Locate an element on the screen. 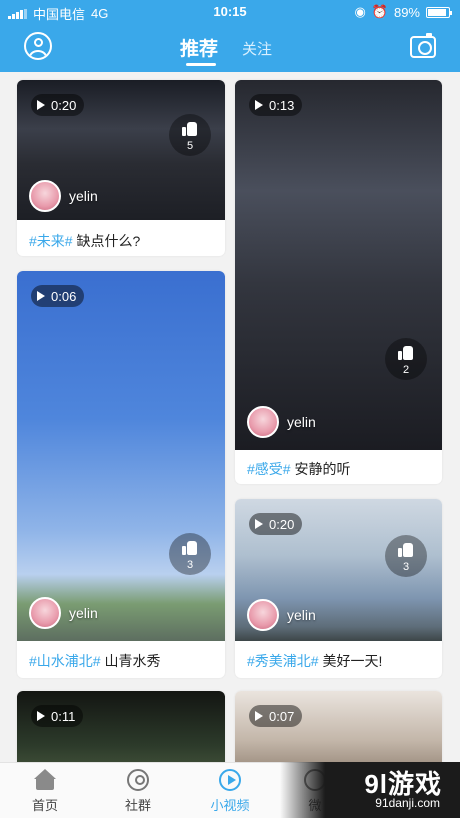 The height and width of the screenshot is (818, 460). header-nav: 推荐 关注 is located at coordinates (230, 48).